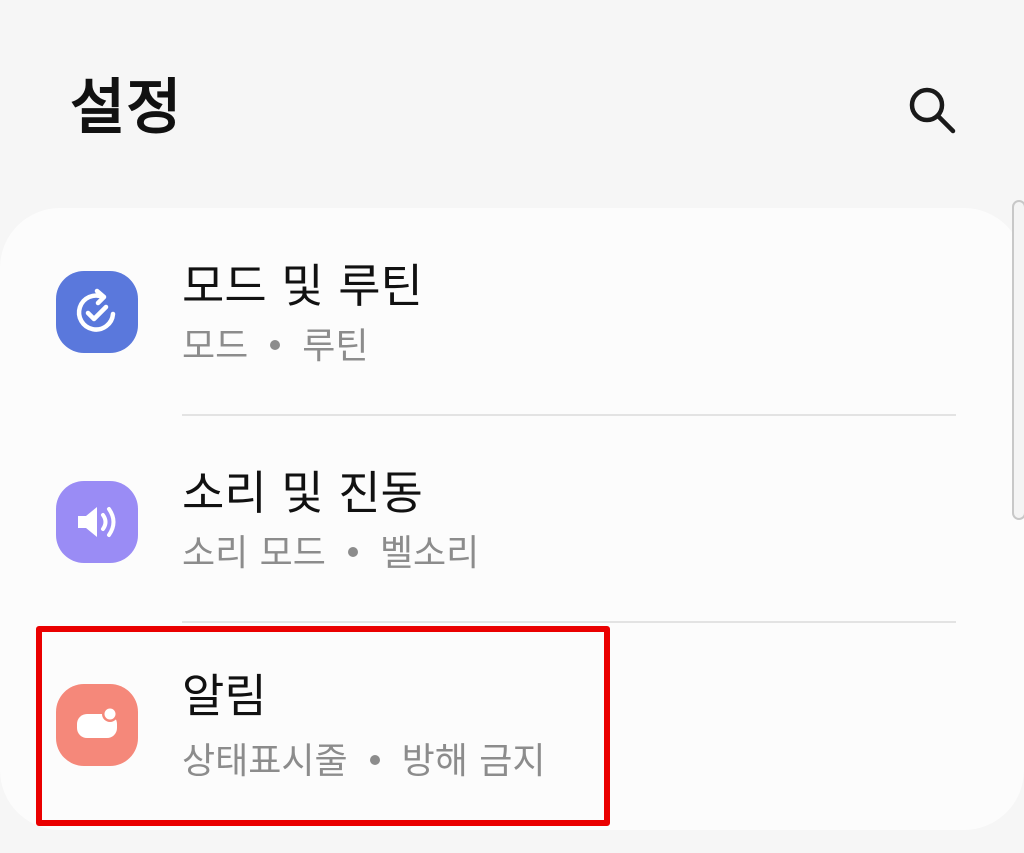  What do you see at coordinates (97, 725) in the screenshot?
I see `notifications-icon` at bounding box center [97, 725].